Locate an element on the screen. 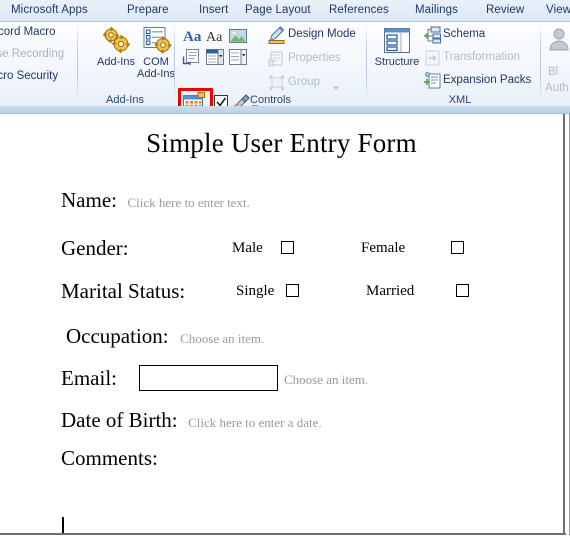 The height and width of the screenshot is (540, 570). marital-option-single-label: Single is located at coordinates (255, 291).